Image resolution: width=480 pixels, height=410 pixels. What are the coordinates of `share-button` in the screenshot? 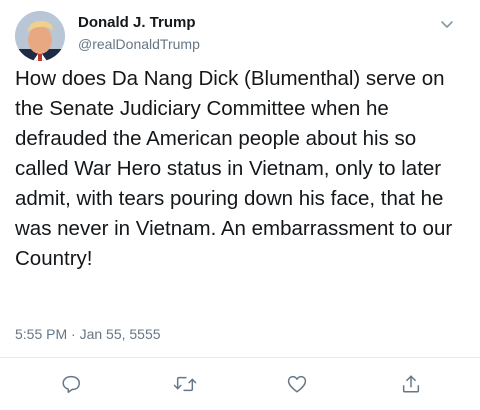 It's located at (411, 384).